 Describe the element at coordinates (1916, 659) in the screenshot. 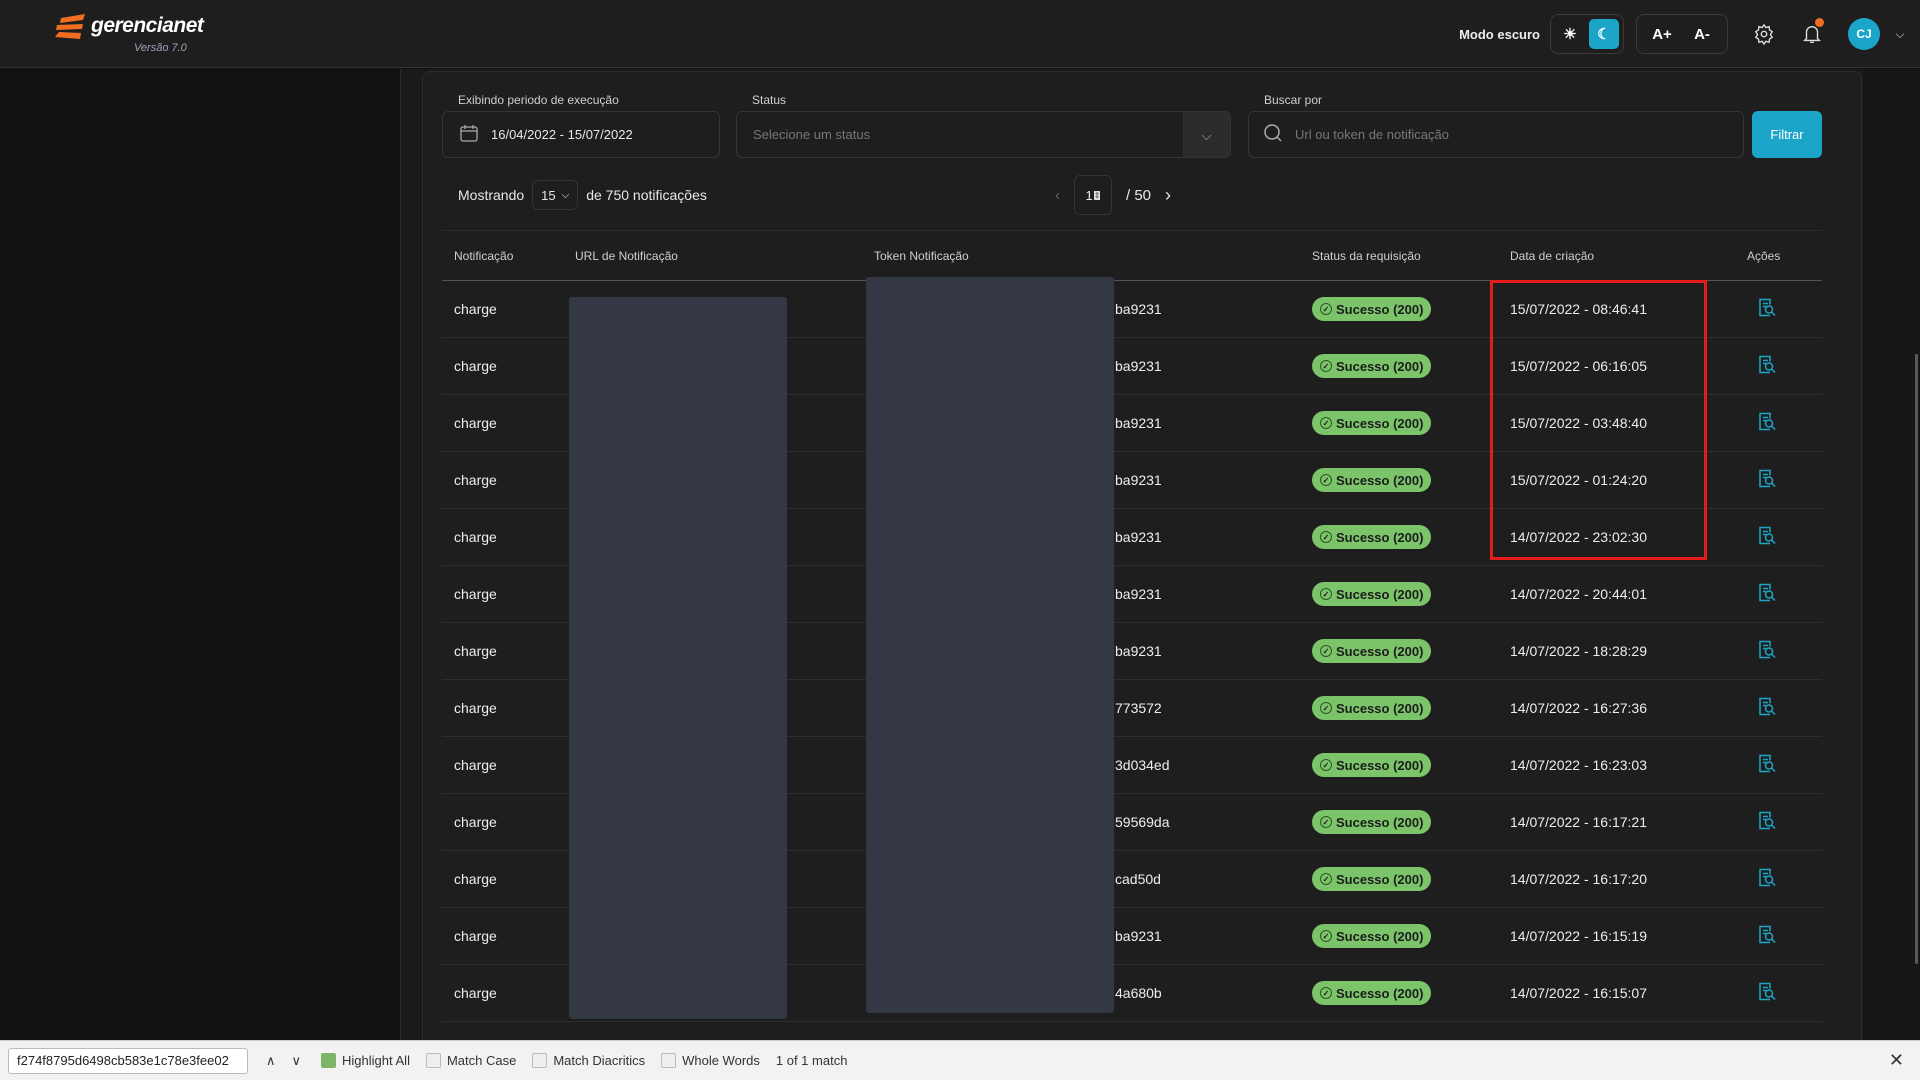

I see `scrollbar` at that location.